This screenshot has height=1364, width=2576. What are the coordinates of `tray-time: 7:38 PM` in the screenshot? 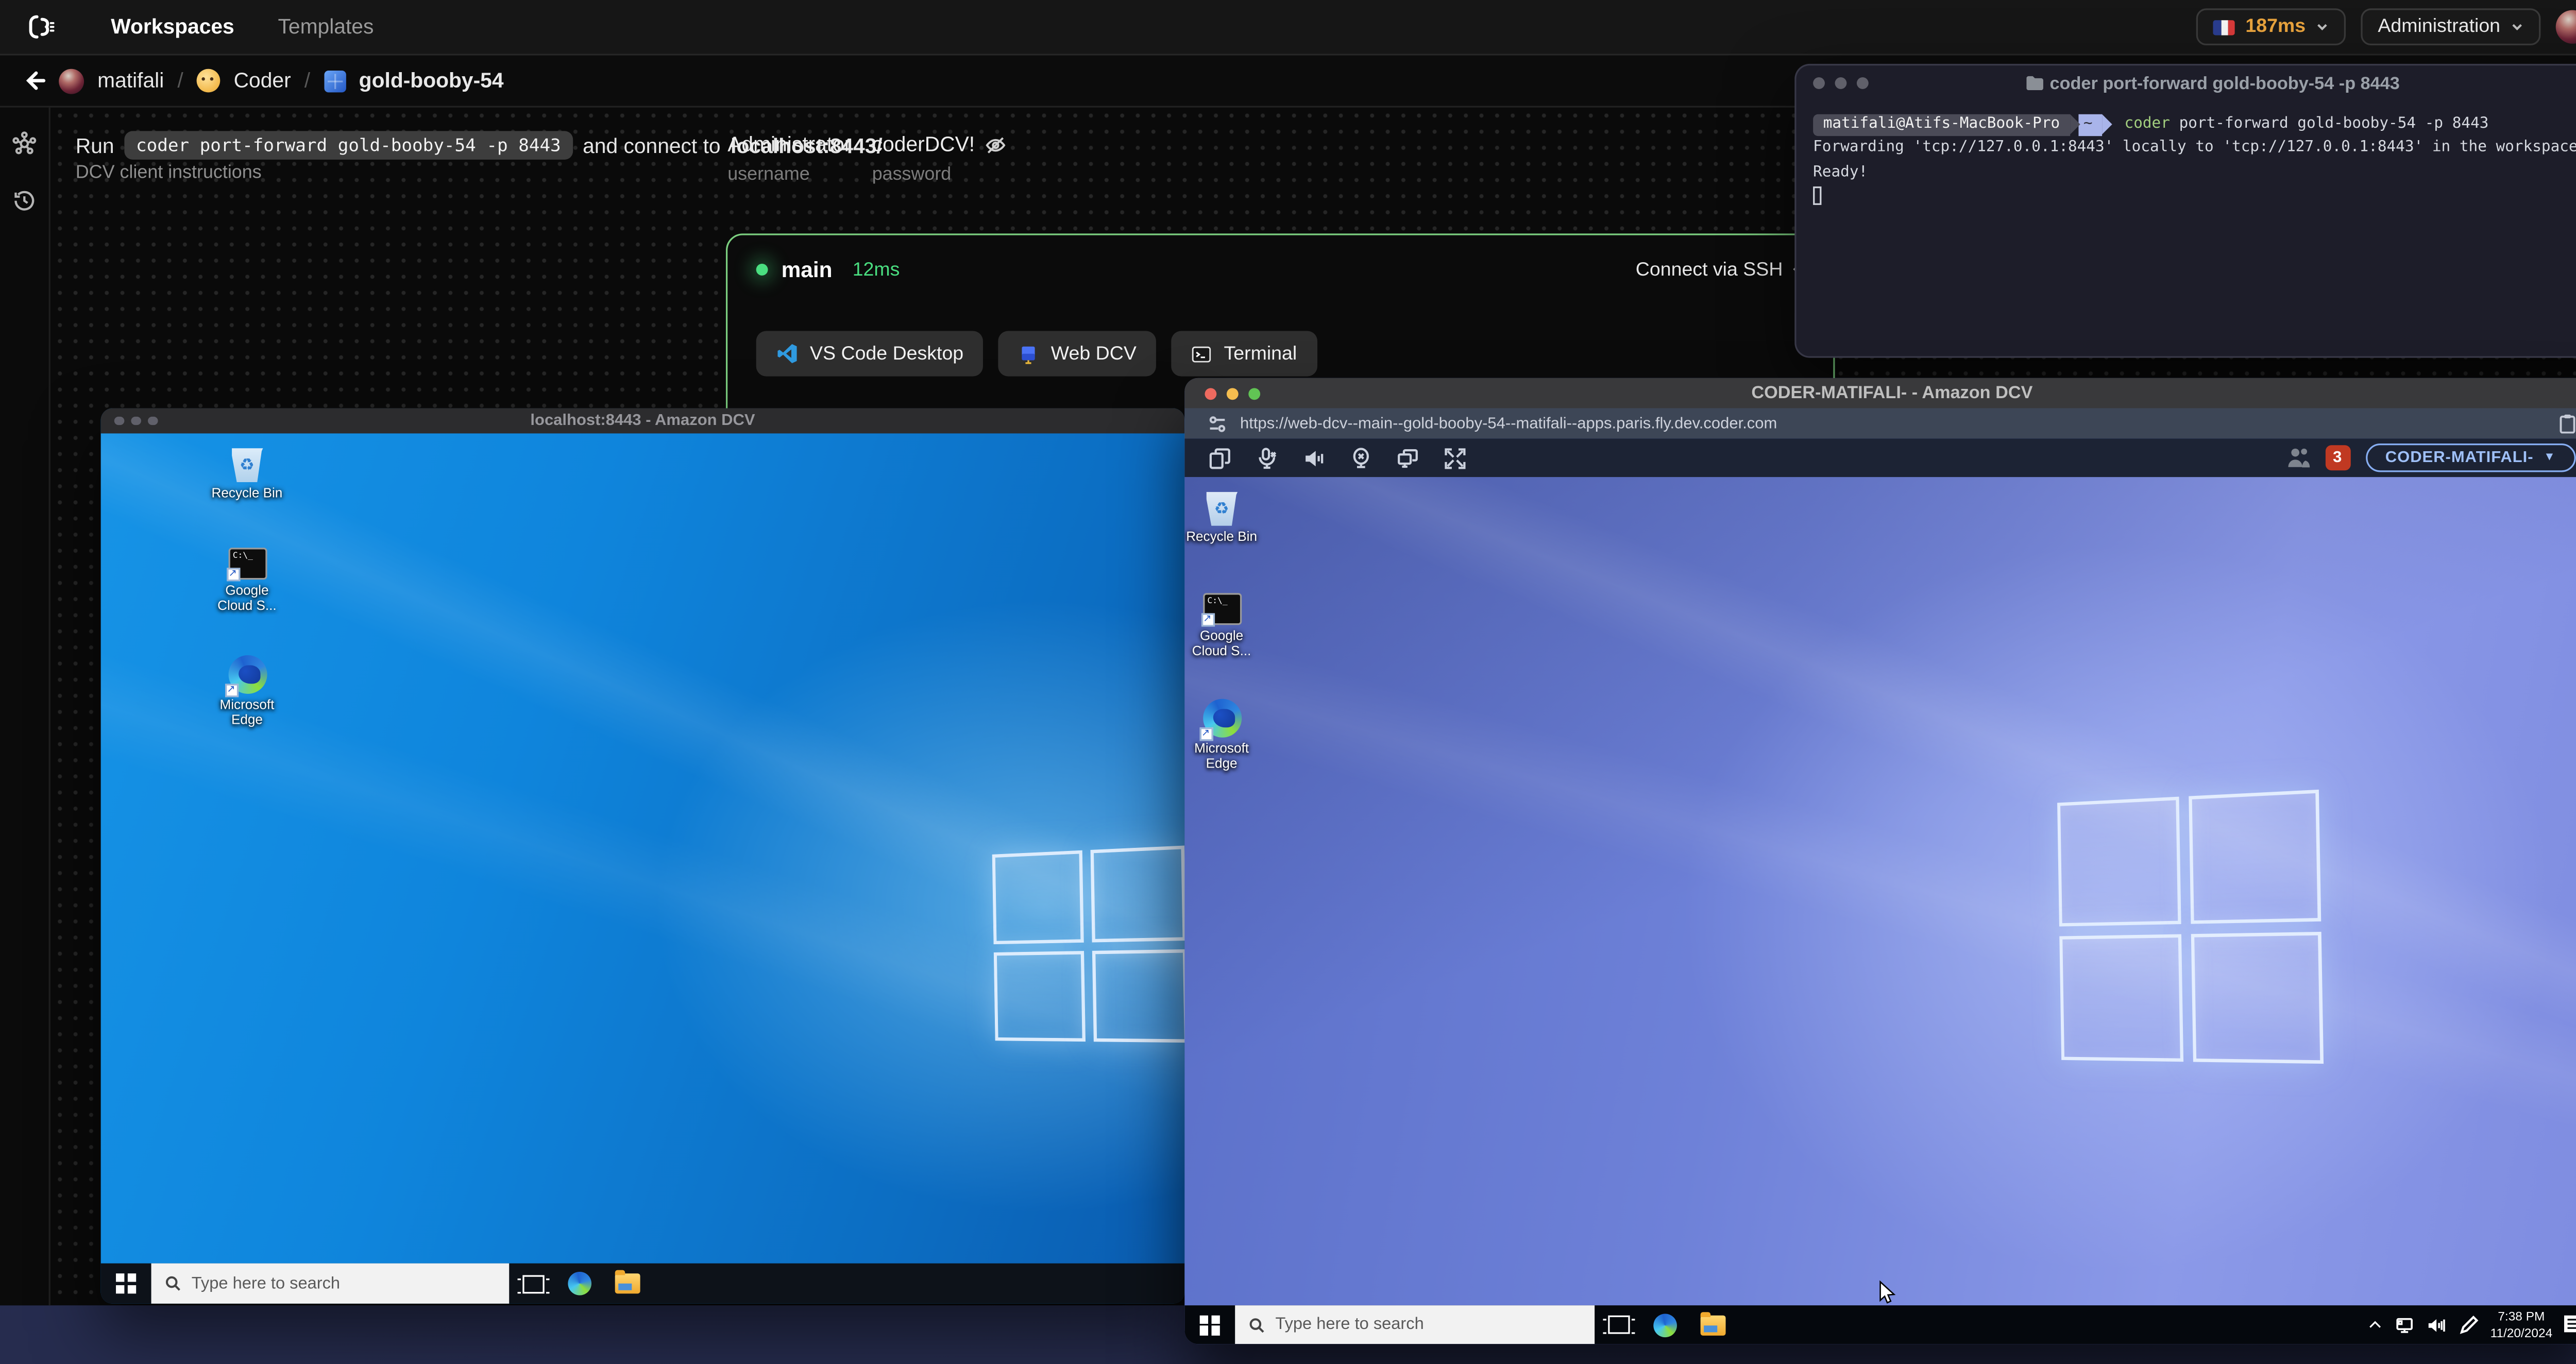 It's located at (2521, 1316).